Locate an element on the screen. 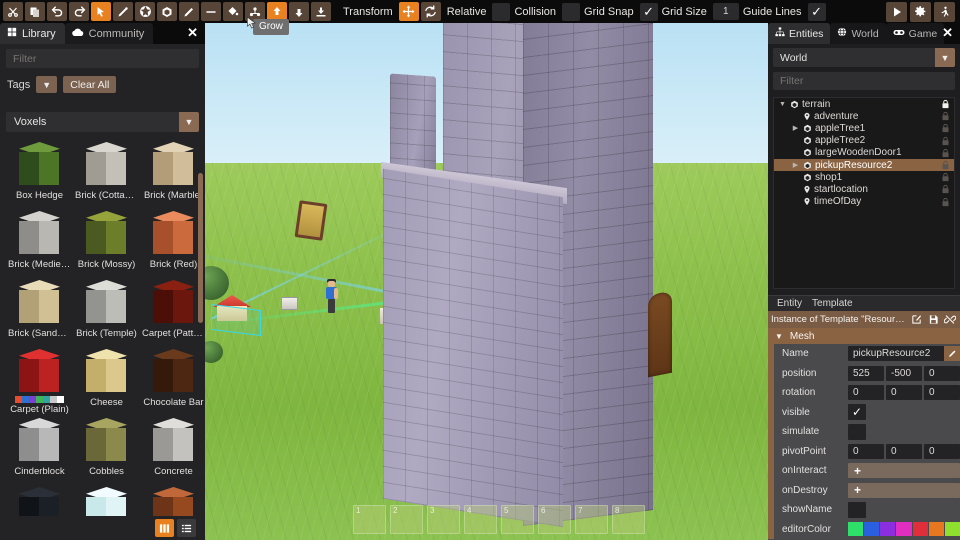 The height and width of the screenshot is (540, 960). hotbar-slot: 2 is located at coordinates (406, 519).